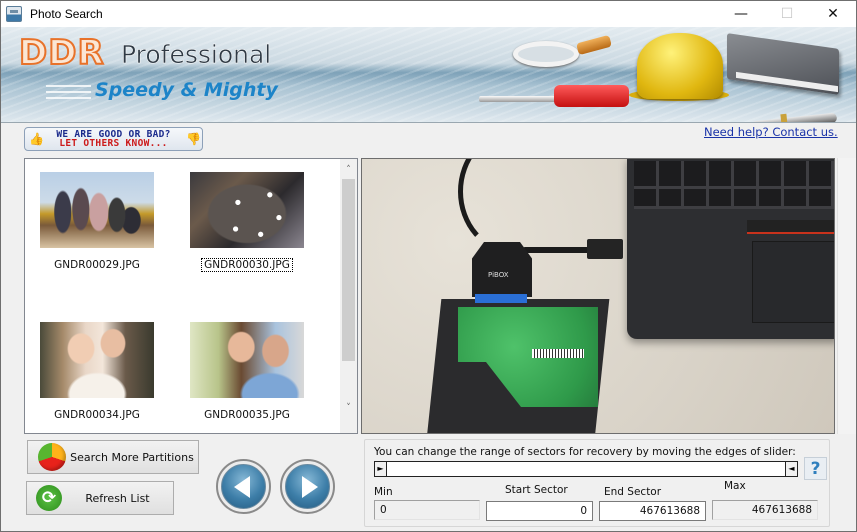 This screenshot has width=857, height=532. I want to click on help-question-icon: ?, so click(815, 468).